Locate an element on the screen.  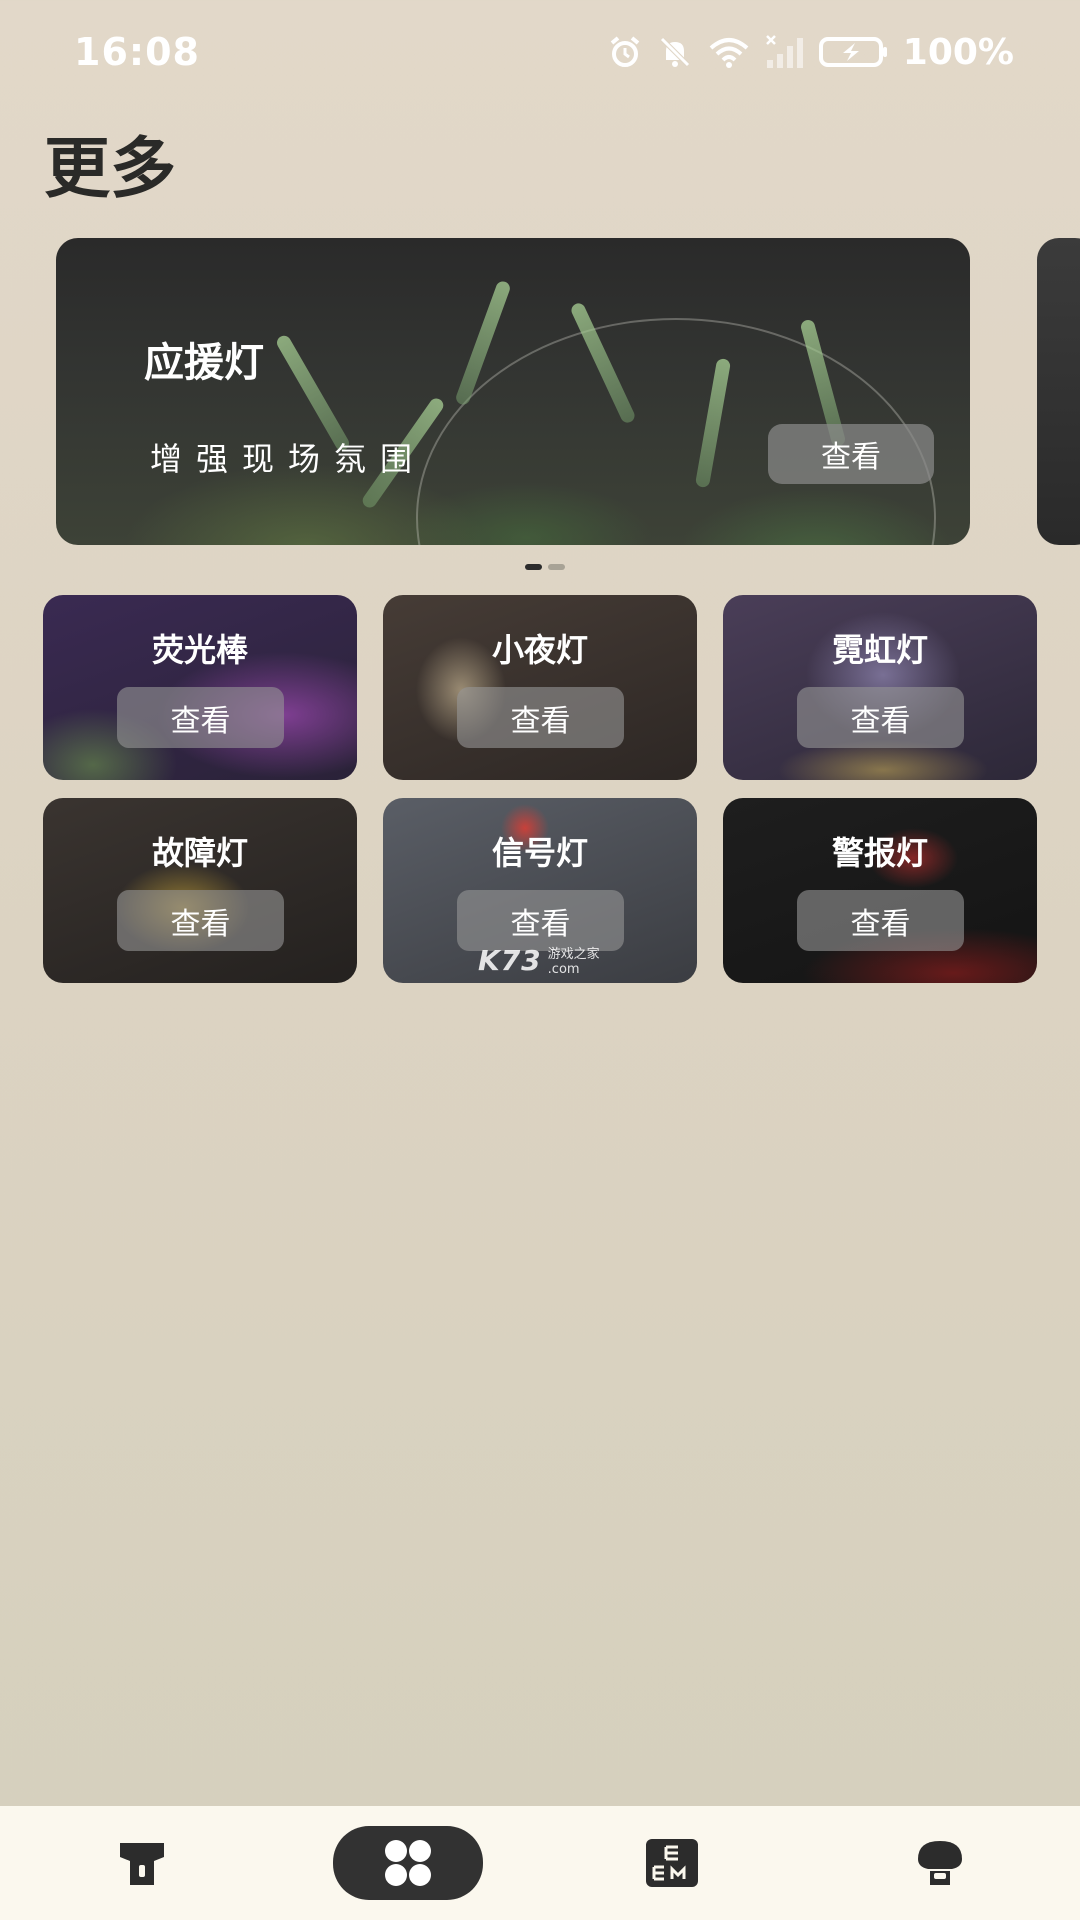
nav-item-board is located at coordinates (672, 1863).